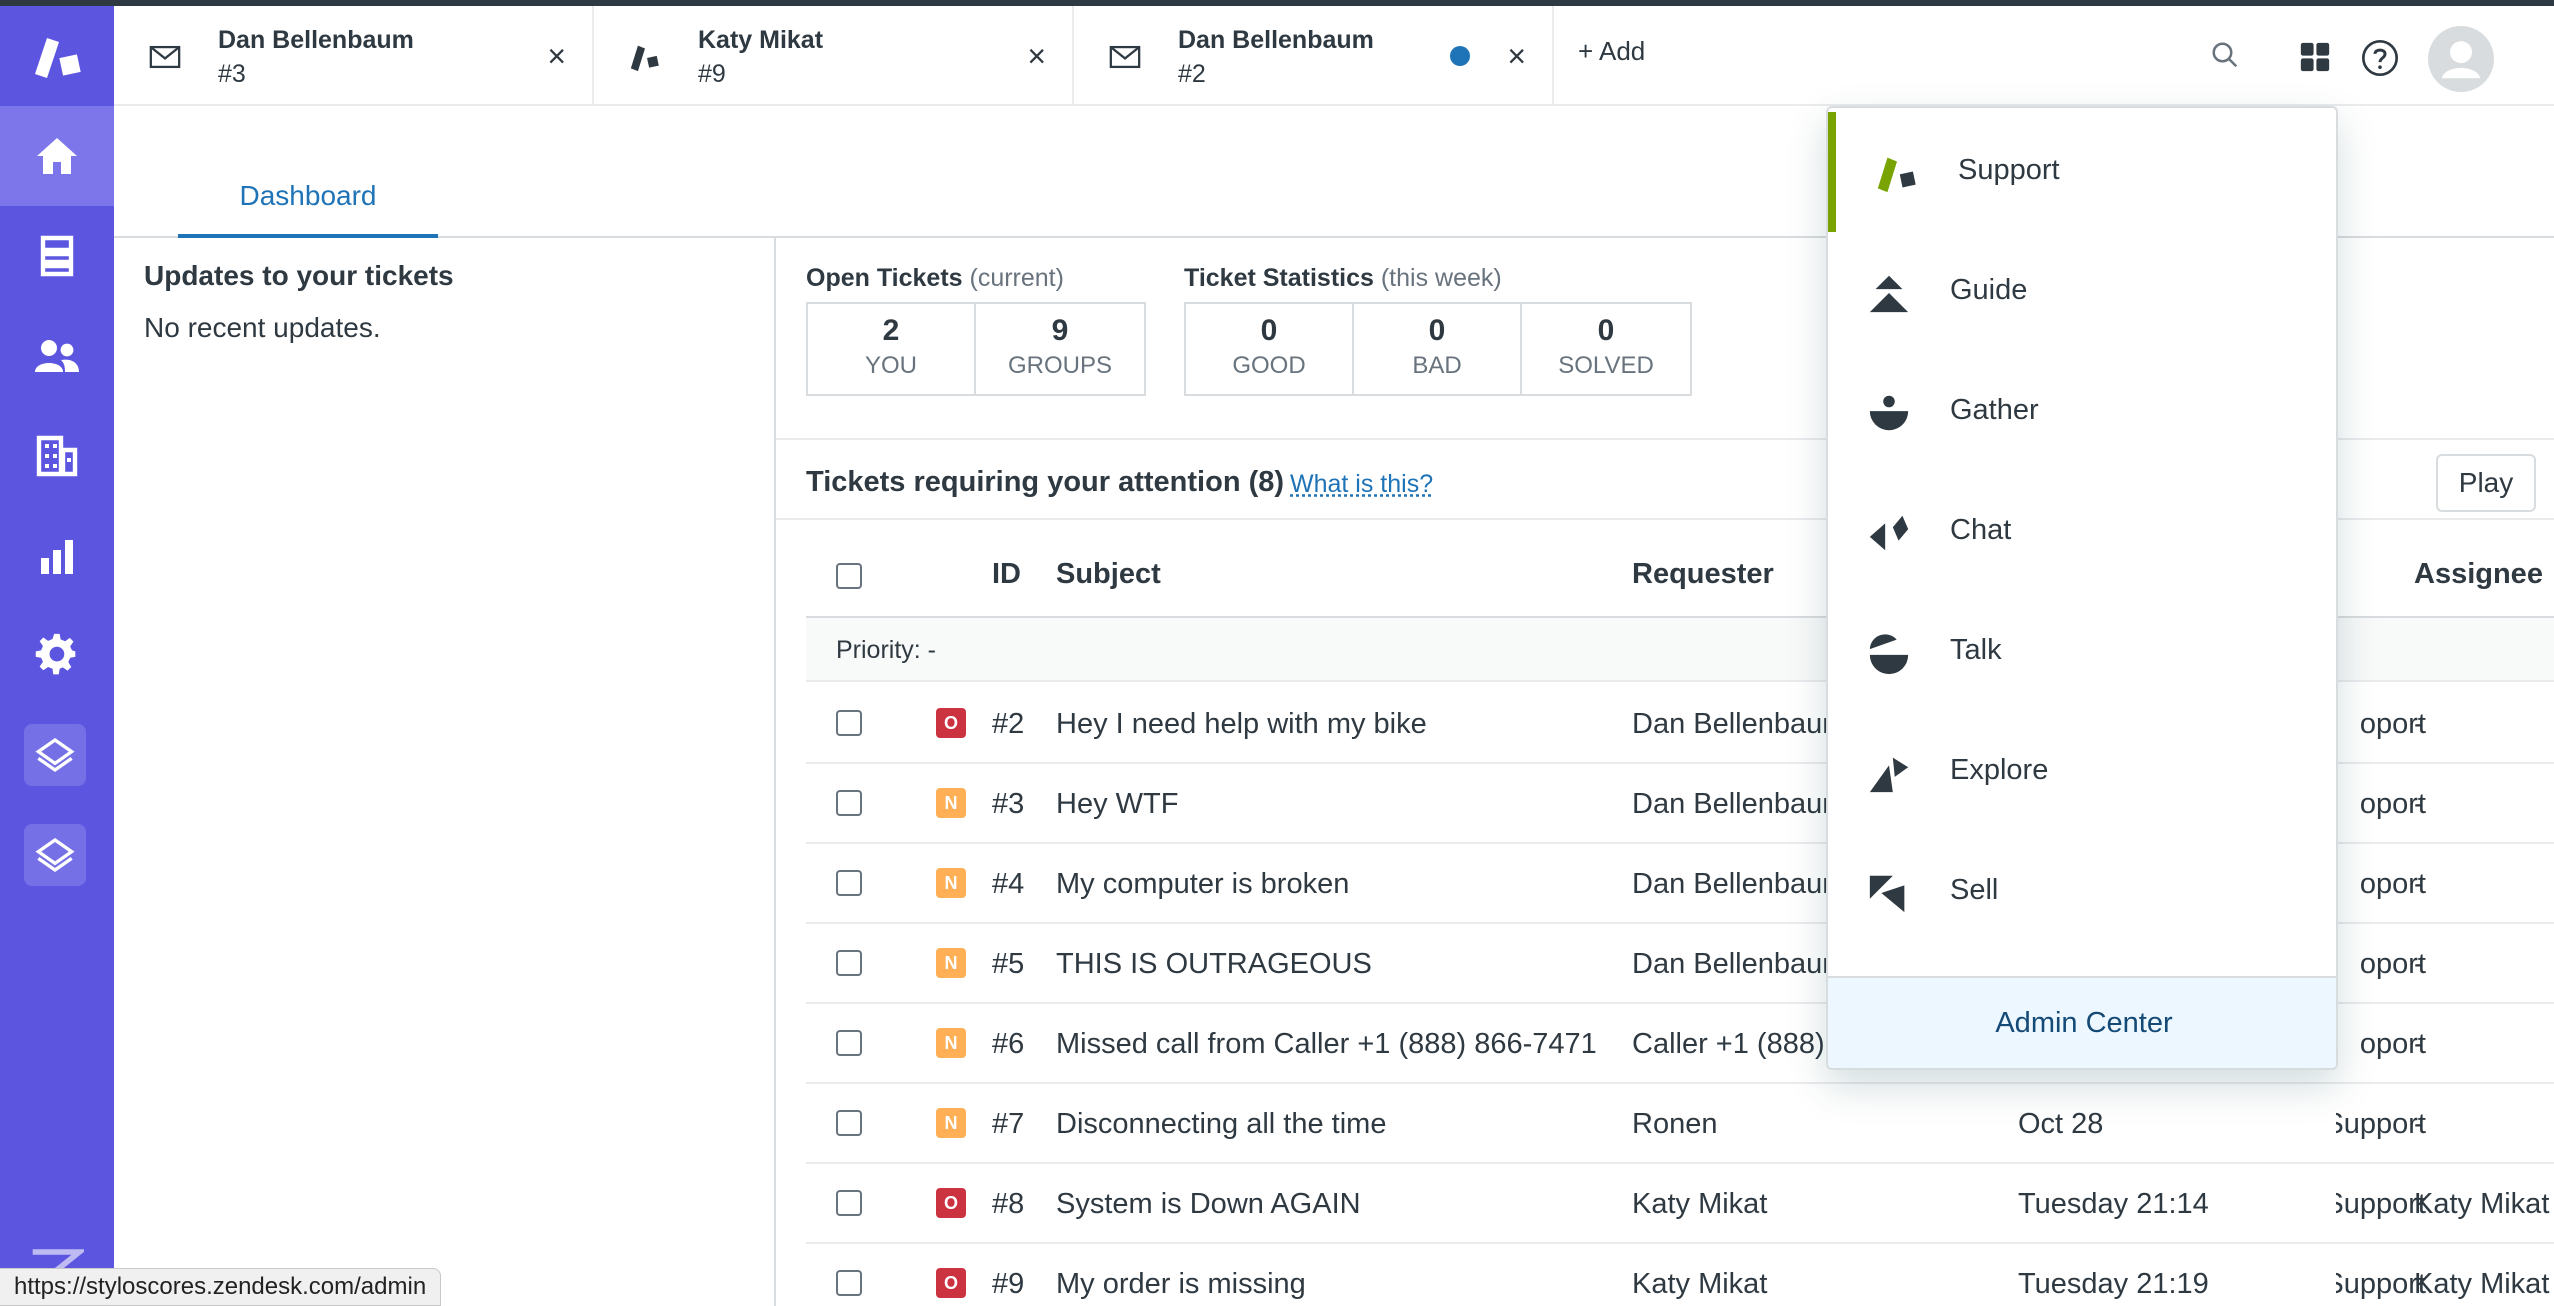 The image size is (2554, 1306). What do you see at coordinates (308, 195) in the screenshot?
I see `tab-dashboard-label: Dashboard` at bounding box center [308, 195].